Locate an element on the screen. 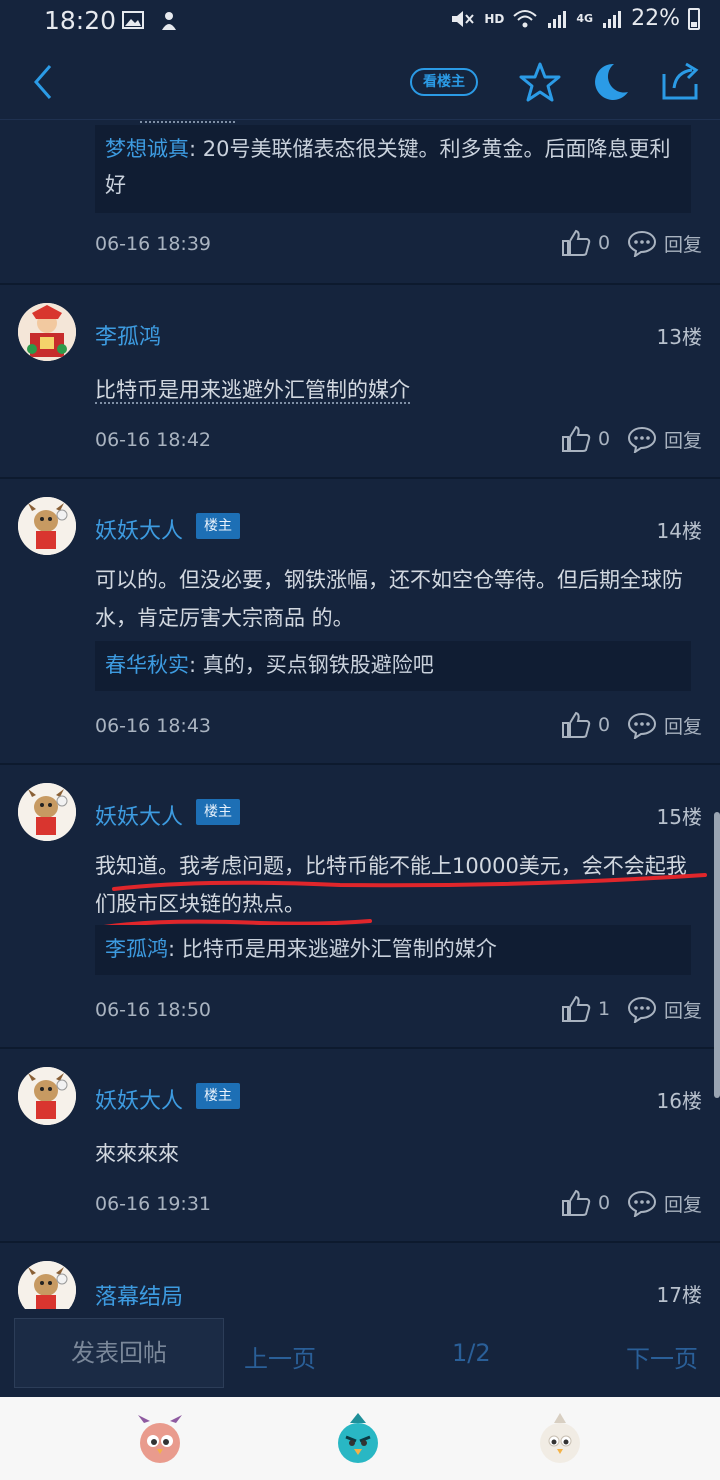 Image resolution: width=720 pixels, height=1480 pixels. bottom-dock is located at coordinates (360, 1438).